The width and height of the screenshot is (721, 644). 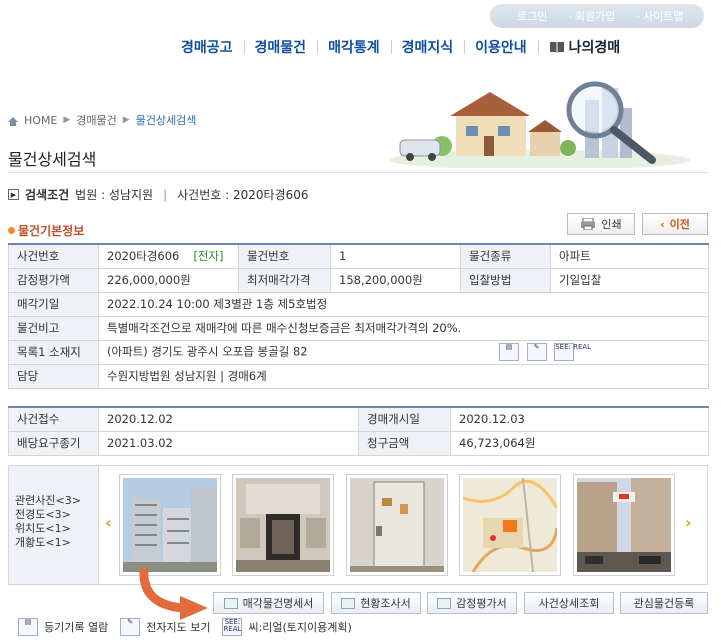 What do you see at coordinates (588, 224) in the screenshot?
I see `printer-icon` at bounding box center [588, 224].